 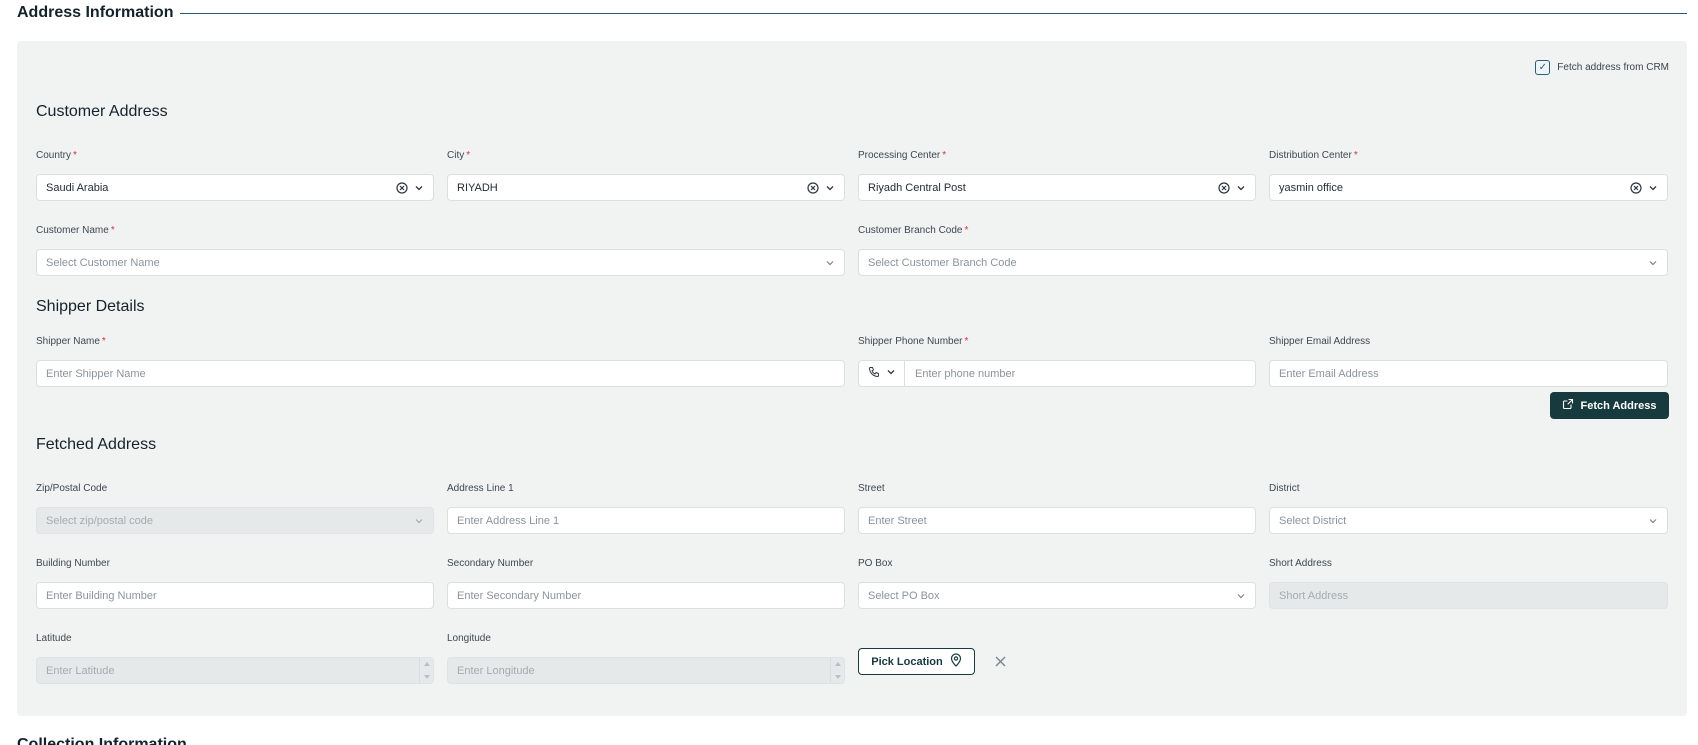 What do you see at coordinates (916, 661) in the screenshot?
I see `pick-location-button: Pick Location` at bounding box center [916, 661].